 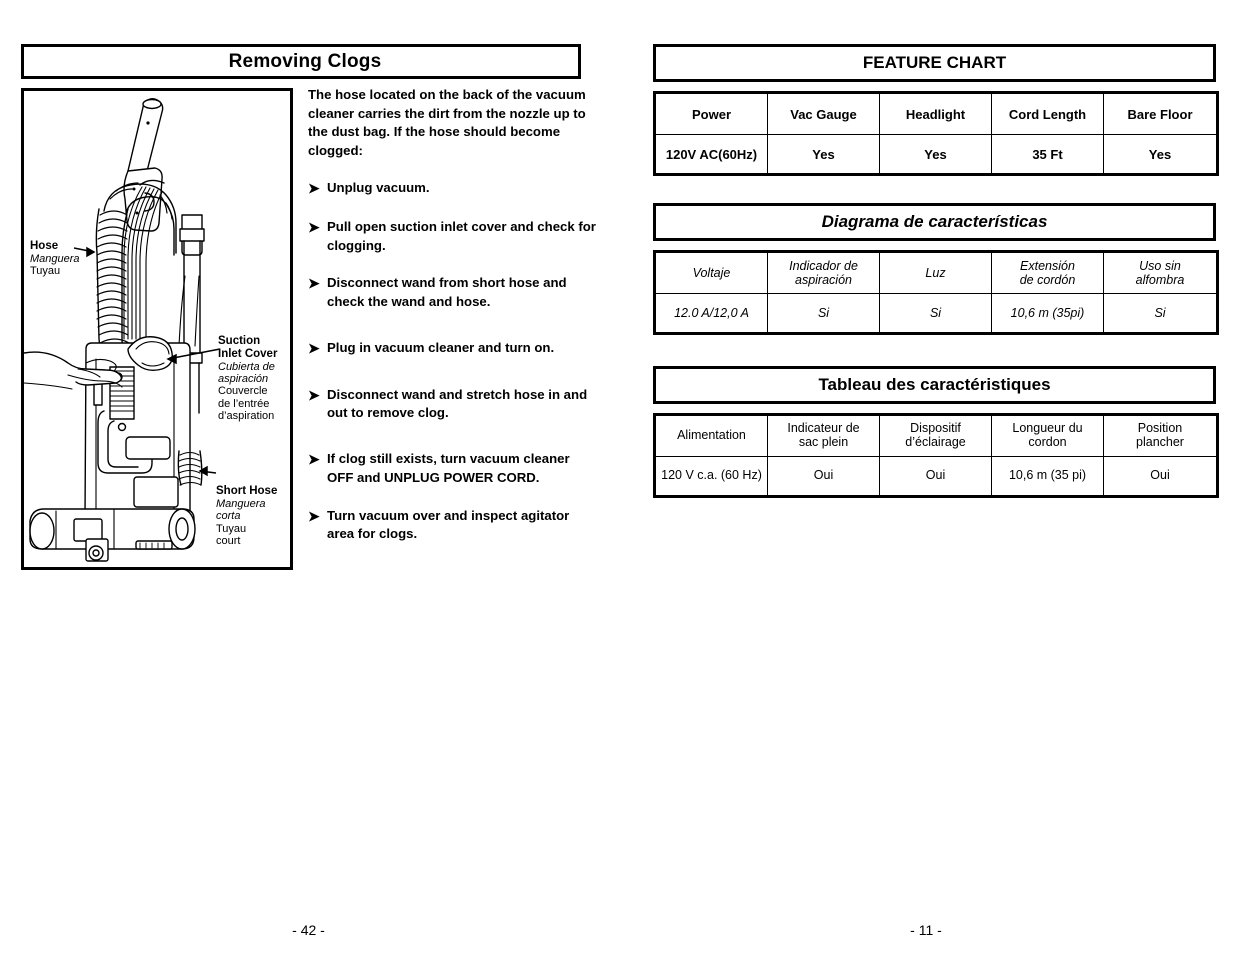 I want to click on callout-short-hose-en: Short Hose, so click(x=247, y=491).